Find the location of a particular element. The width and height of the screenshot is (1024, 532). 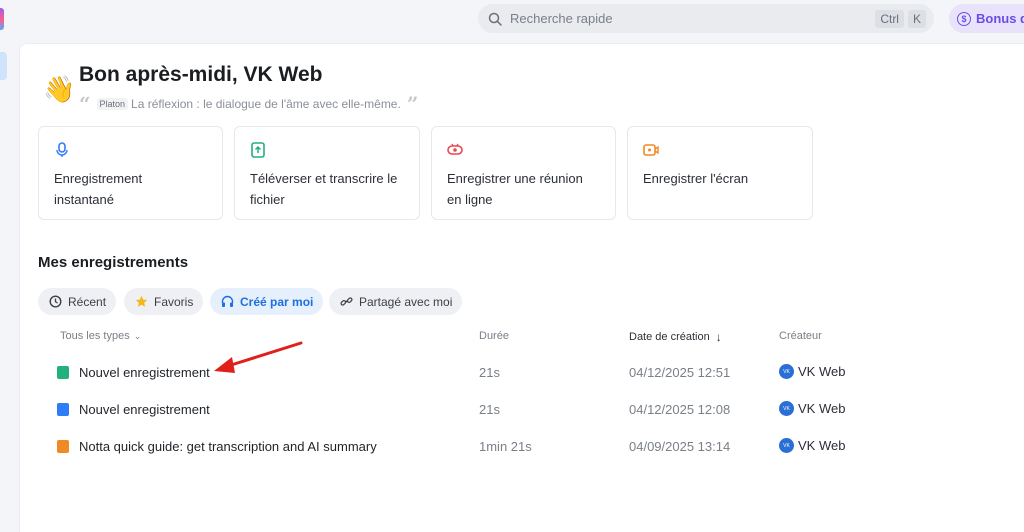

section-title: Mes enregistrements is located at coordinates (113, 262).